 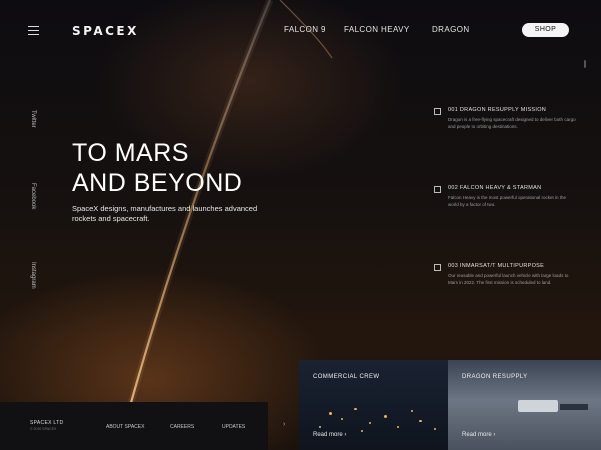 I want to click on card-commercial-crew: COMMERCIAL CREW Read more ›, so click(x=373, y=405).